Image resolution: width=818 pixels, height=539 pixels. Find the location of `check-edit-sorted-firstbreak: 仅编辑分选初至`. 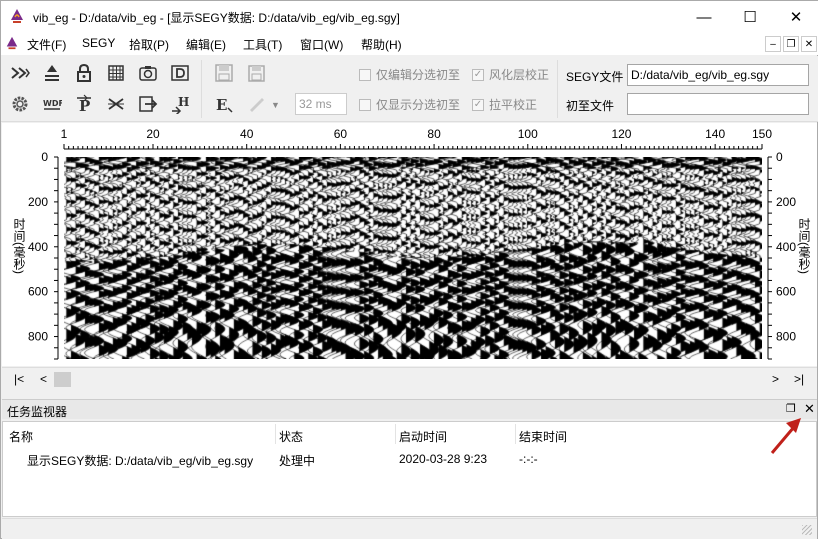

check-edit-sorted-firstbreak: 仅编辑分选初至 is located at coordinates (409, 74).